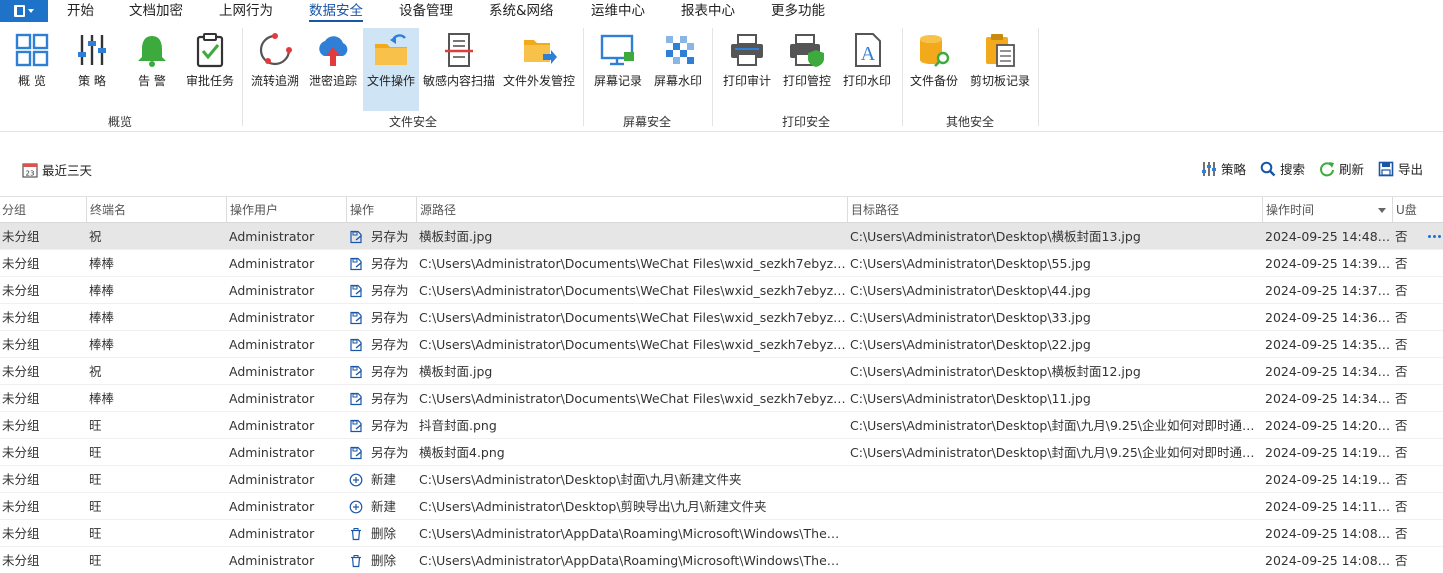 Image resolution: width=1443 pixels, height=573 pixels. Describe the element at coordinates (933, 81) in the screenshot. I see `file-backup-button-label: 文件备份` at that location.